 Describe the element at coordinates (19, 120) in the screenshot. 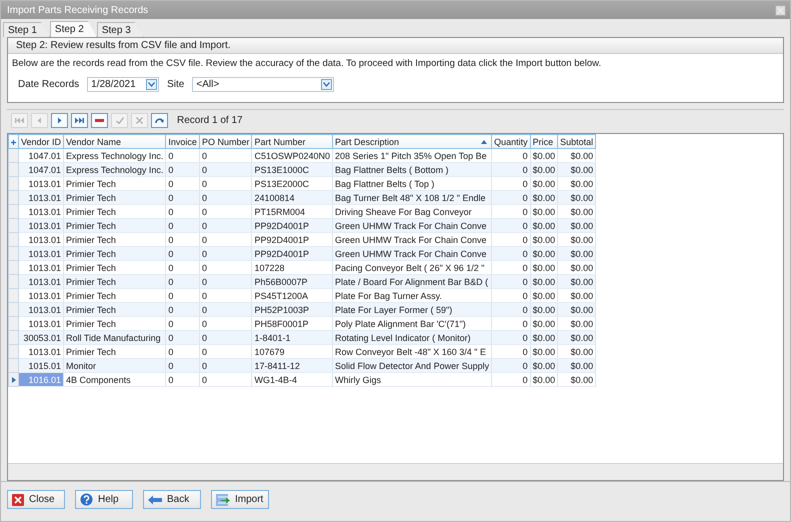

I see `first-record-icon` at that location.